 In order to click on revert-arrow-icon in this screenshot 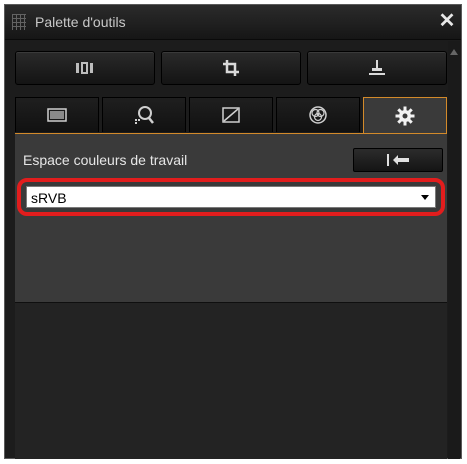, I will do `click(398, 160)`.